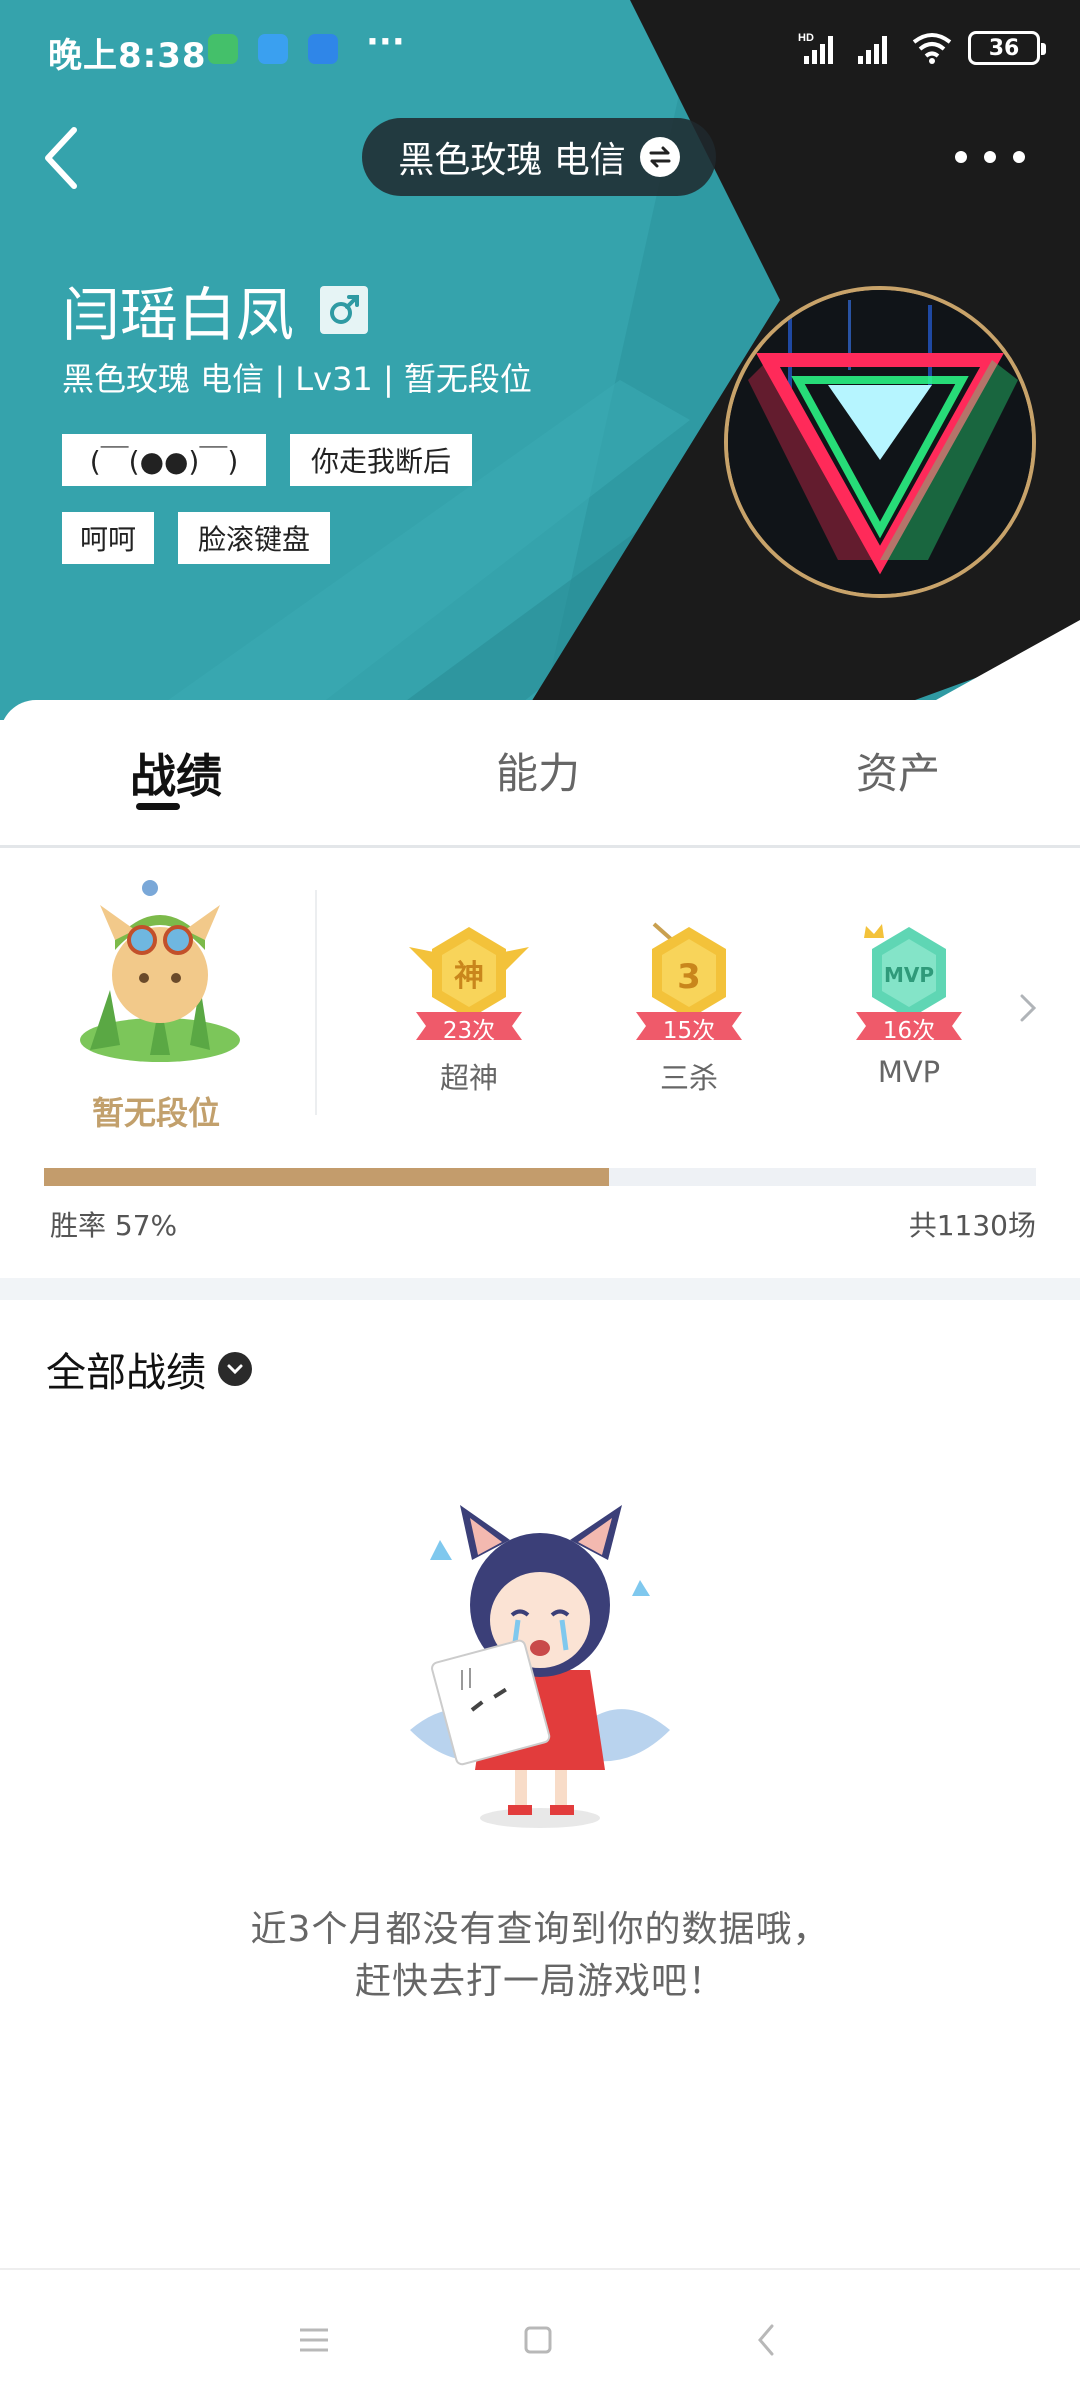  What do you see at coordinates (344, 310) in the screenshot?
I see `male-icon` at bounding box center [344, 310].